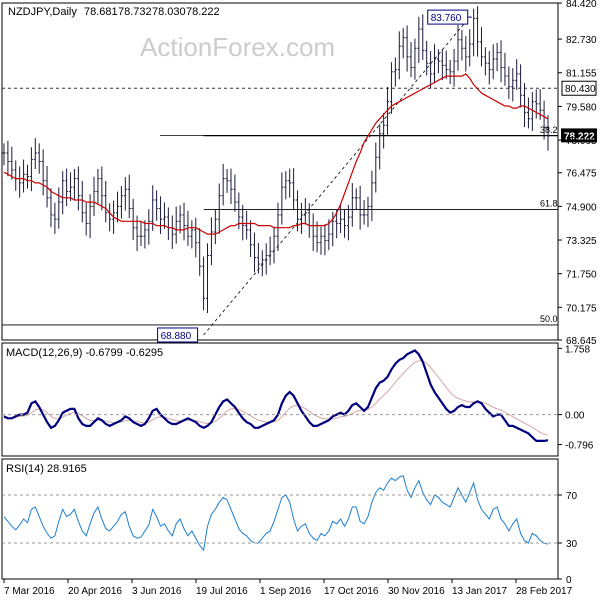  I want to click on x-axis-label: 1 Sep 2016, so click(286, 591).